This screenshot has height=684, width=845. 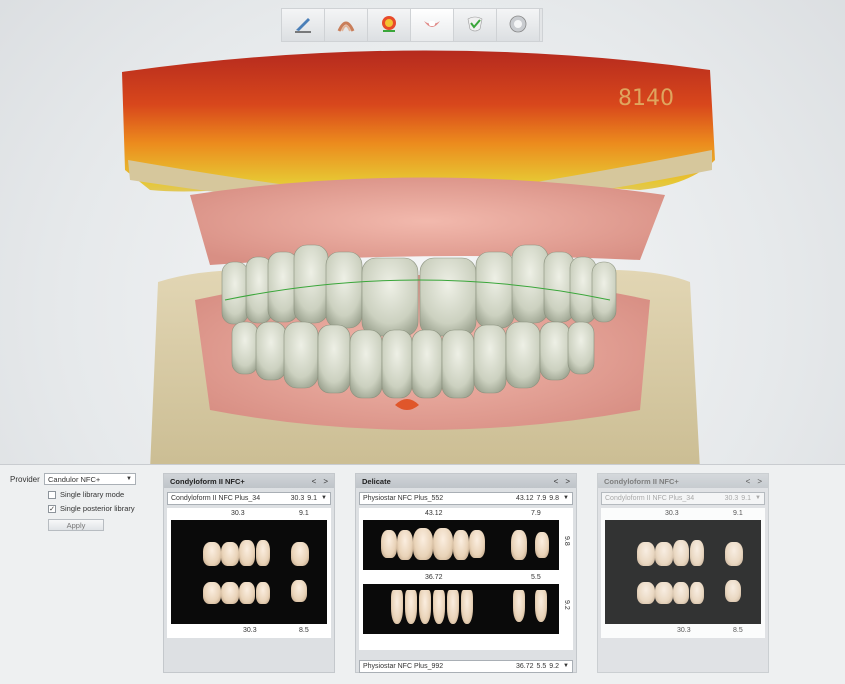 I want to click on color-map-icon, so click(x=389, y=25).